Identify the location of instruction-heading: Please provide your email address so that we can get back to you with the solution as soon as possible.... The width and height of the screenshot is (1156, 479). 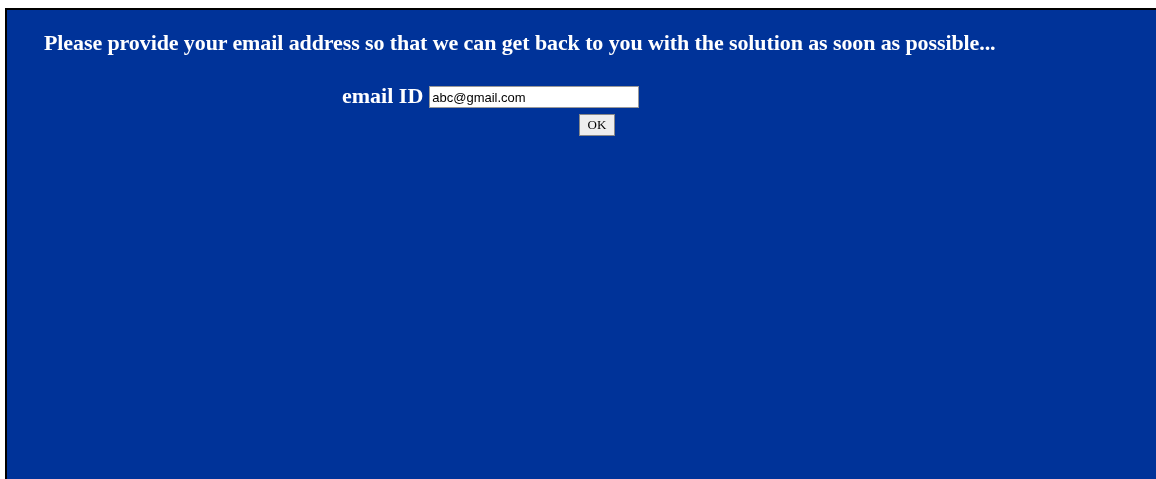
(520, 42).